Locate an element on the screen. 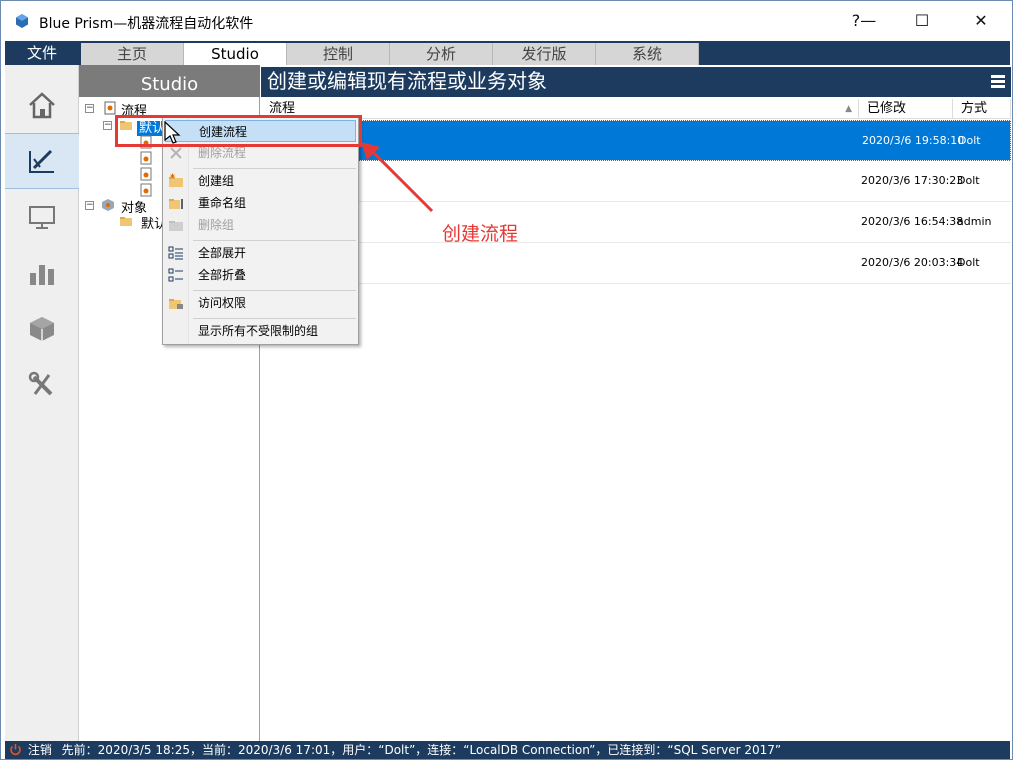 The image size is (1013, 760). row-modified: 2020/3/6 17:30:23 is located at coordinates (912, 180).